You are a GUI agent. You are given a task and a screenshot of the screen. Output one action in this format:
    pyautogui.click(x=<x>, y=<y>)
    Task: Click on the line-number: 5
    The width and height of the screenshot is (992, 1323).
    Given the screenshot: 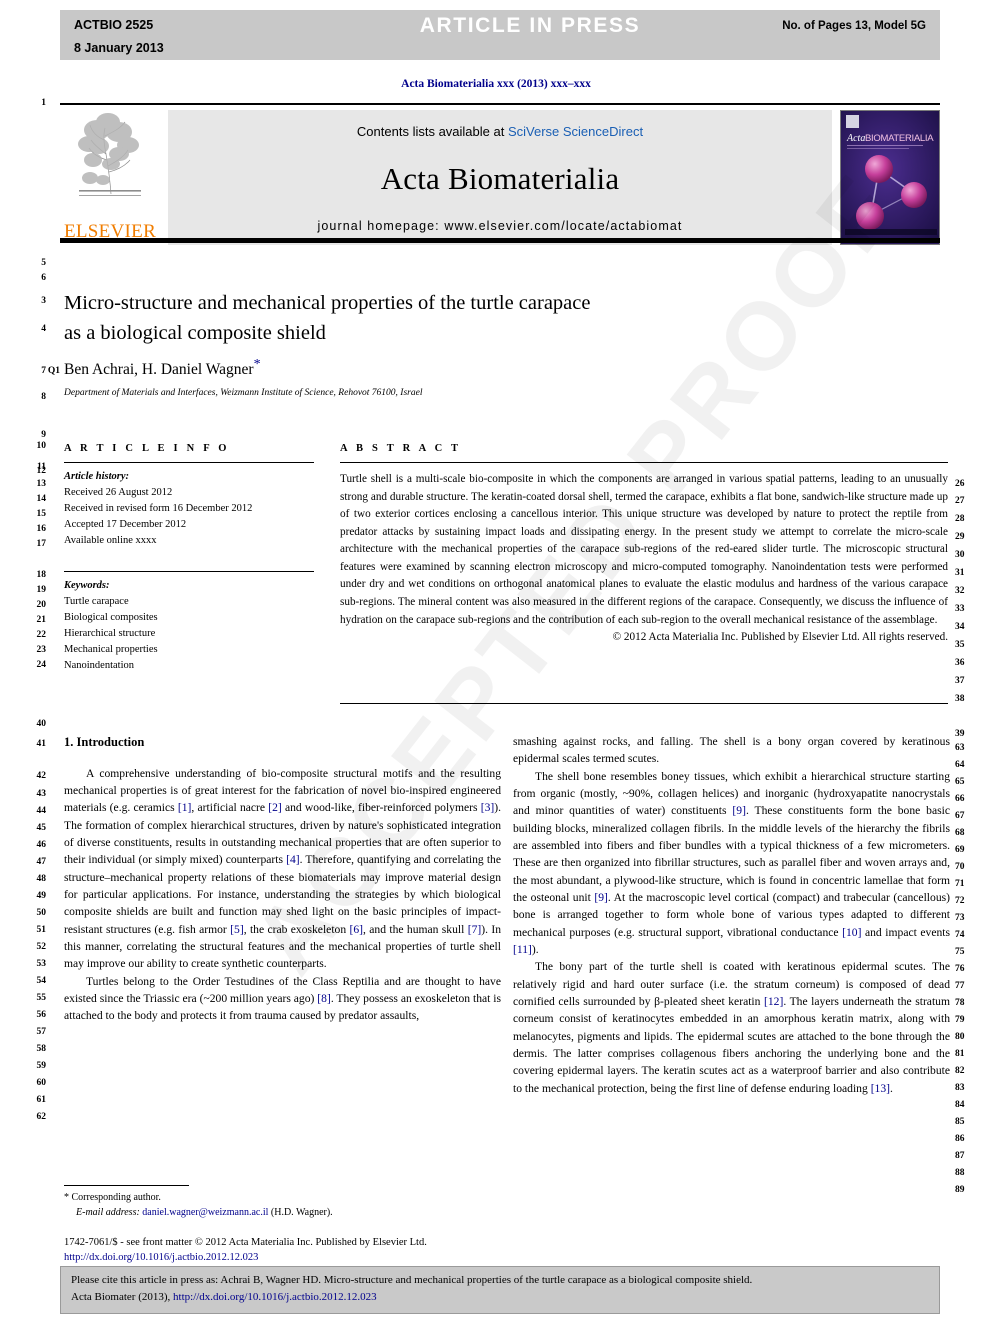 What is the action you would take?
    pyautogui.click(x=43, y=263)
    